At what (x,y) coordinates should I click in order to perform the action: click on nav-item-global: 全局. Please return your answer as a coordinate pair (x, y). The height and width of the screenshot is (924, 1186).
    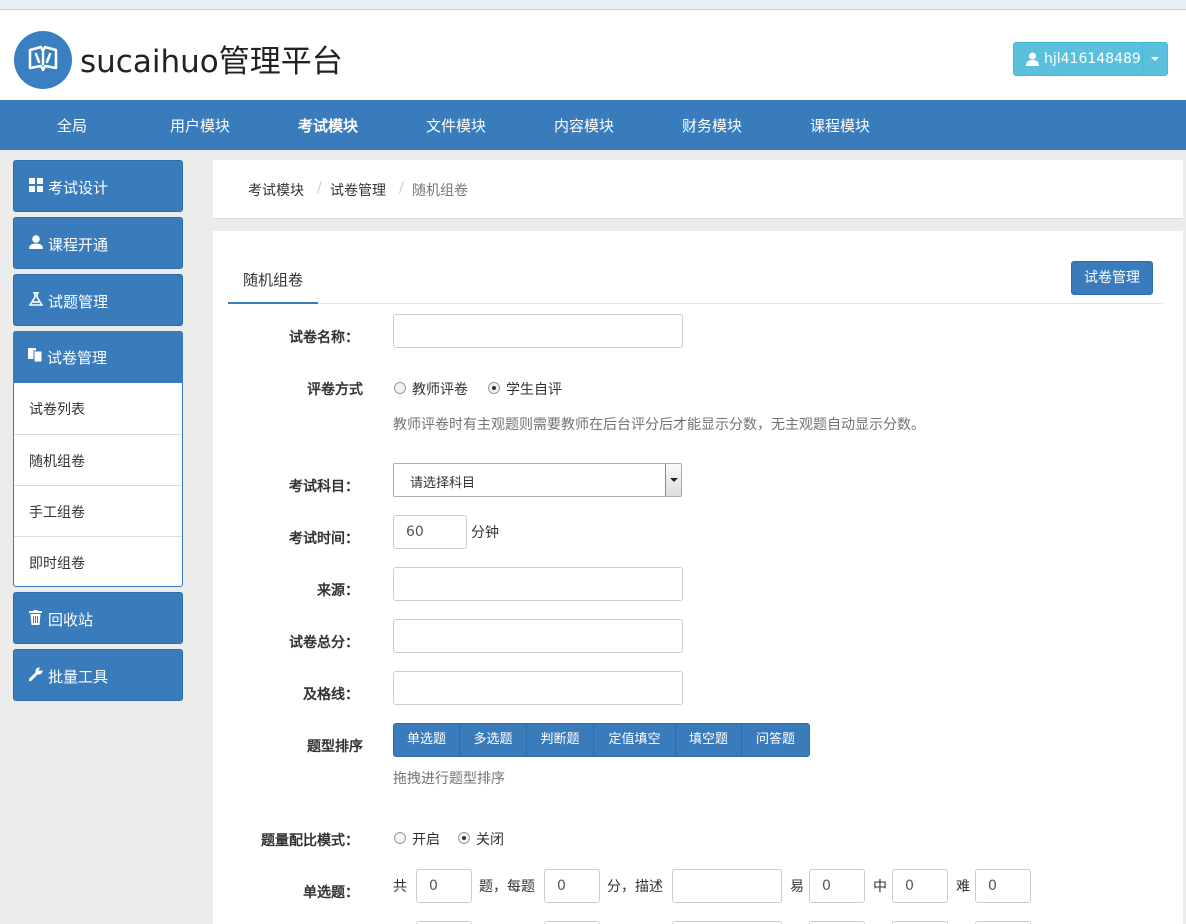
    Looking at the image, I should click on (72, 125).